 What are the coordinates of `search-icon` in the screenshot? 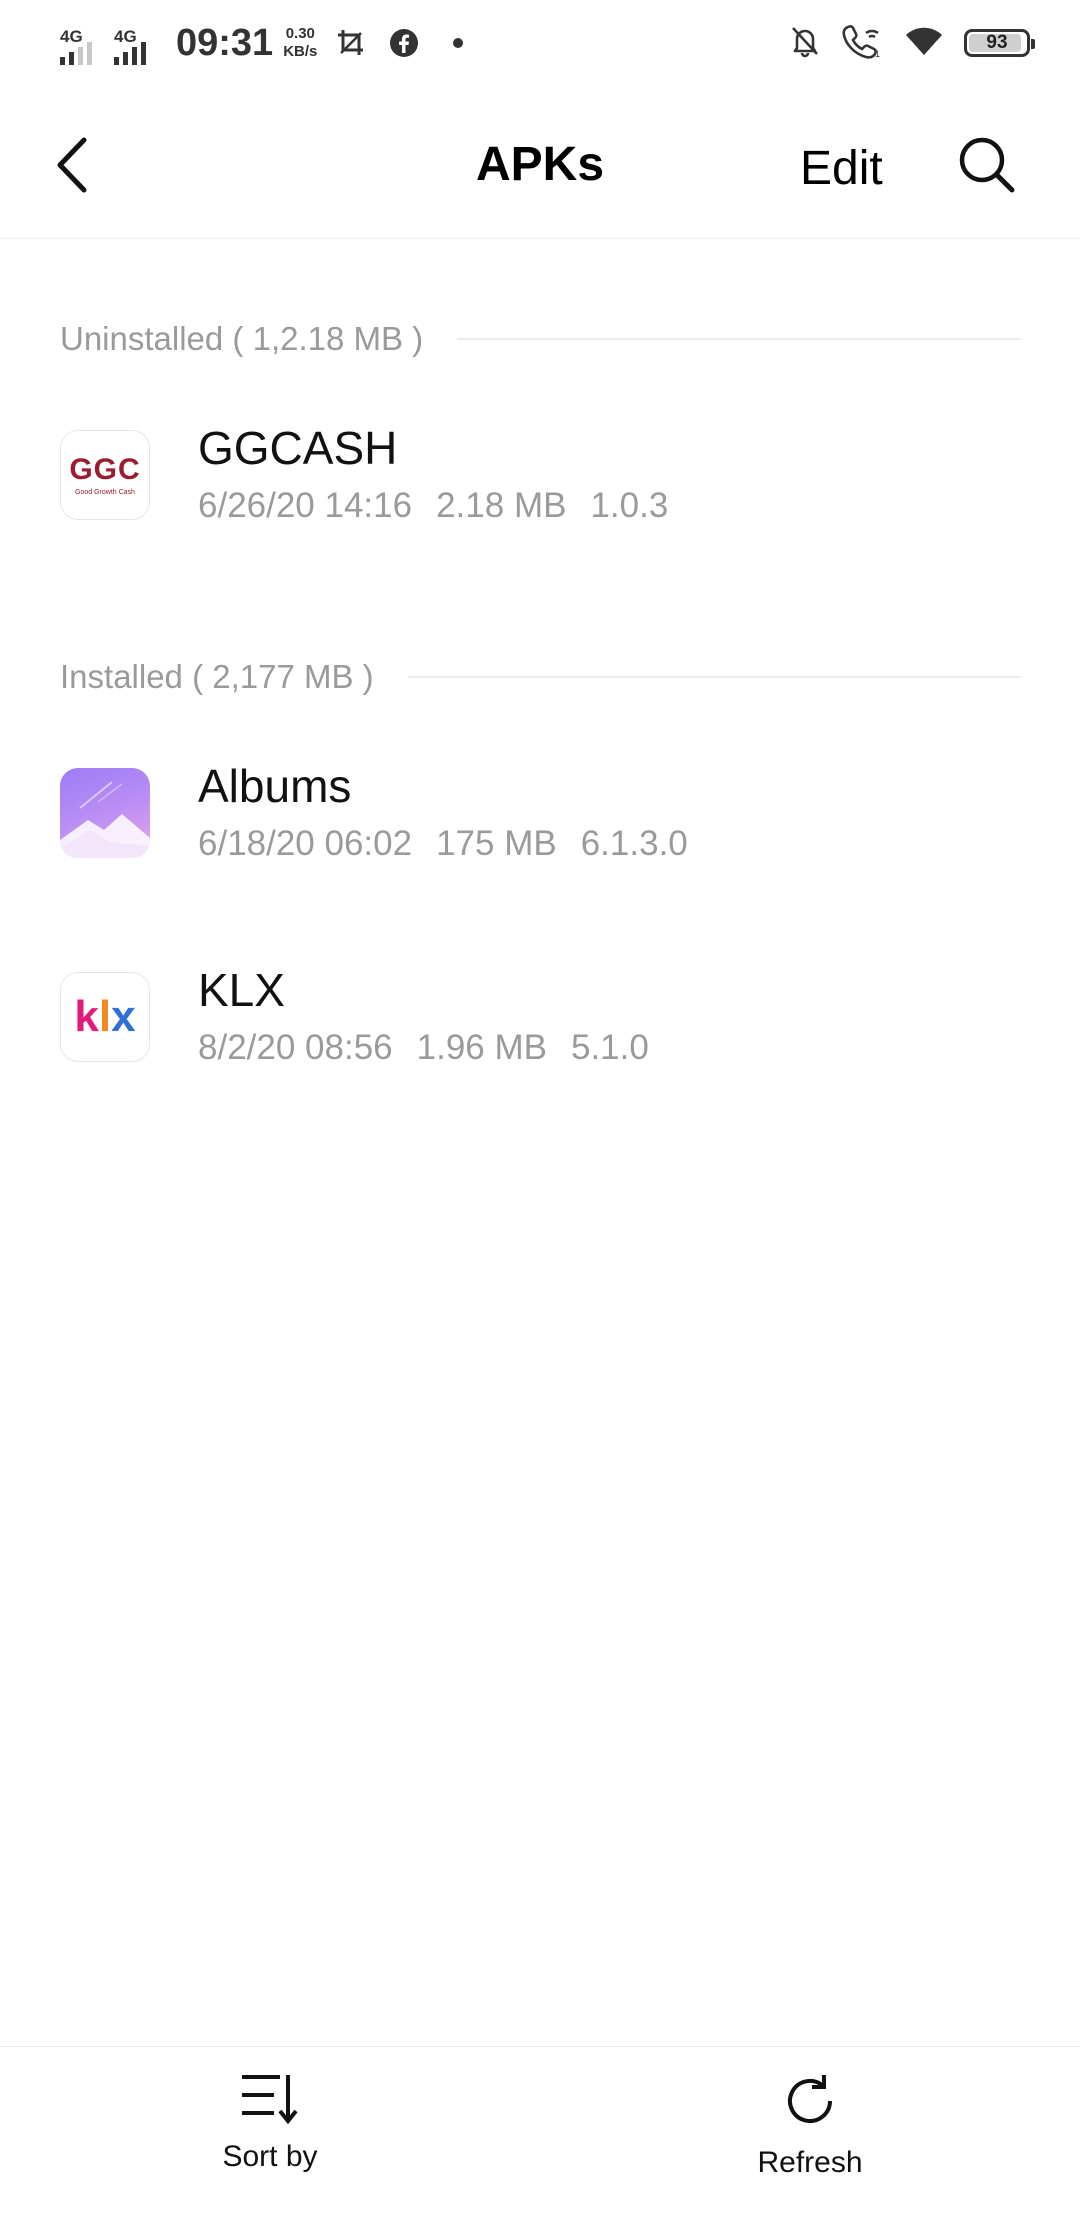 It's located at (987, 165).